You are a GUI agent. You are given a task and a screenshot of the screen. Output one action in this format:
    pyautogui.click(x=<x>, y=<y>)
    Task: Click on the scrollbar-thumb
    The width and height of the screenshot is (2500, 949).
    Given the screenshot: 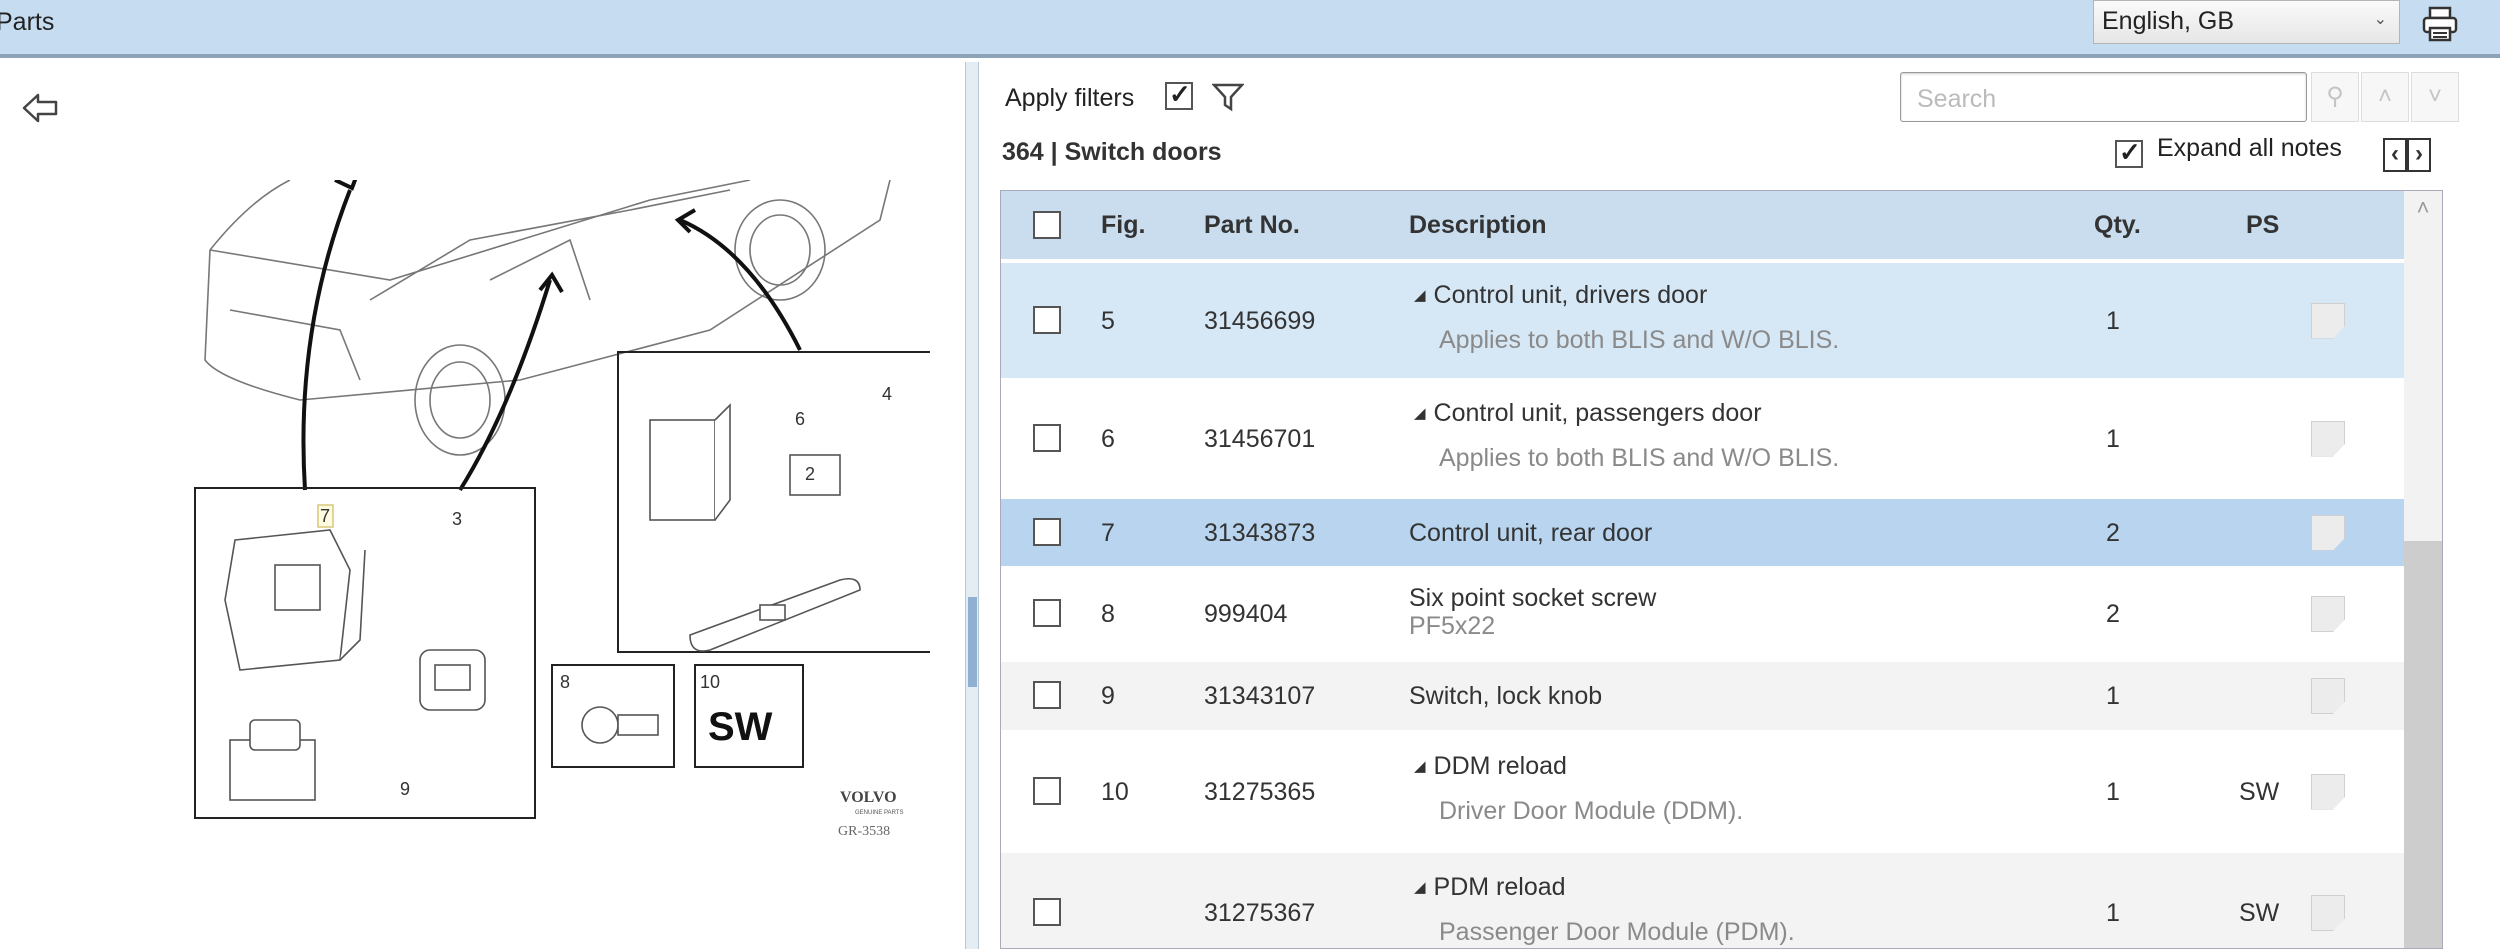 What is the action you would take?
    pyautogui.click(x=2423, y=744)
    